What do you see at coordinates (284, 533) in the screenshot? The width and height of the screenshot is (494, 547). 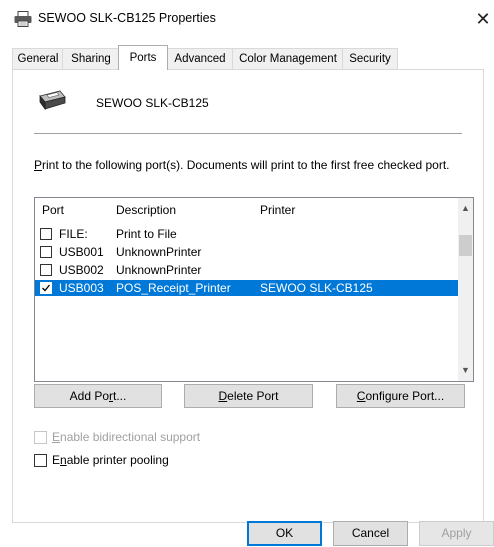 I see `ok-button: OK` at bounding box center [284, 533].